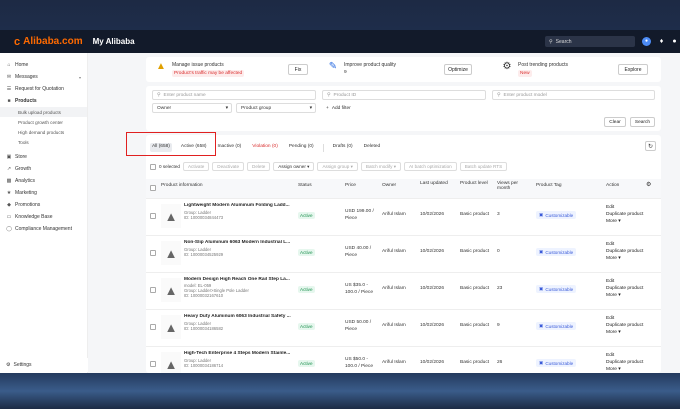  Describe the element at coordinates (360, 326) in the screenshot. I see `price: USD 50.00 / Piece` at that location.